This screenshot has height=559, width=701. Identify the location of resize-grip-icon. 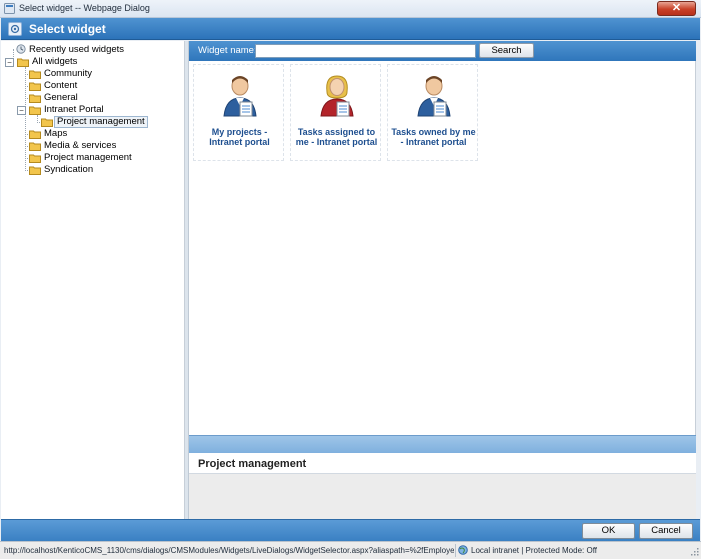
(694, 551).